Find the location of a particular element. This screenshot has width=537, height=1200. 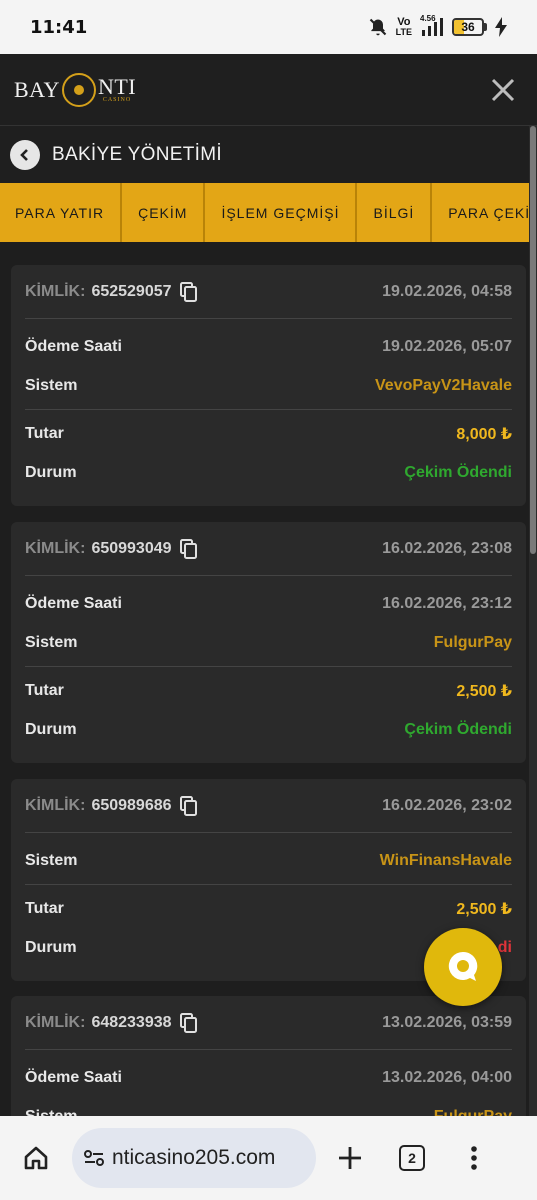

payment-time-value: 16.02.2026, 23:12 is located at coordinates (447, 603).